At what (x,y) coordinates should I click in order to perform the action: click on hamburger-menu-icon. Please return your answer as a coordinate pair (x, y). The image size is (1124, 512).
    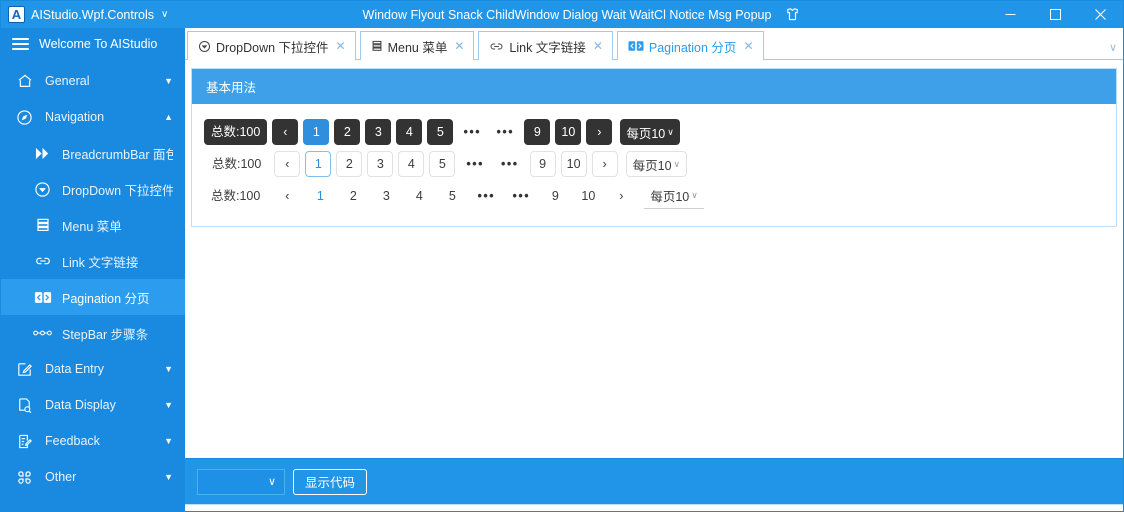
    Looking at the image, I should click on (20, 44).